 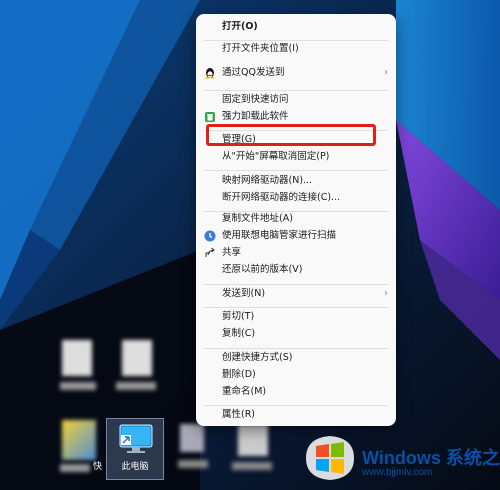 I want to click on menu-item-label: 还原以前的版本(V), so click(x=262, y=269).